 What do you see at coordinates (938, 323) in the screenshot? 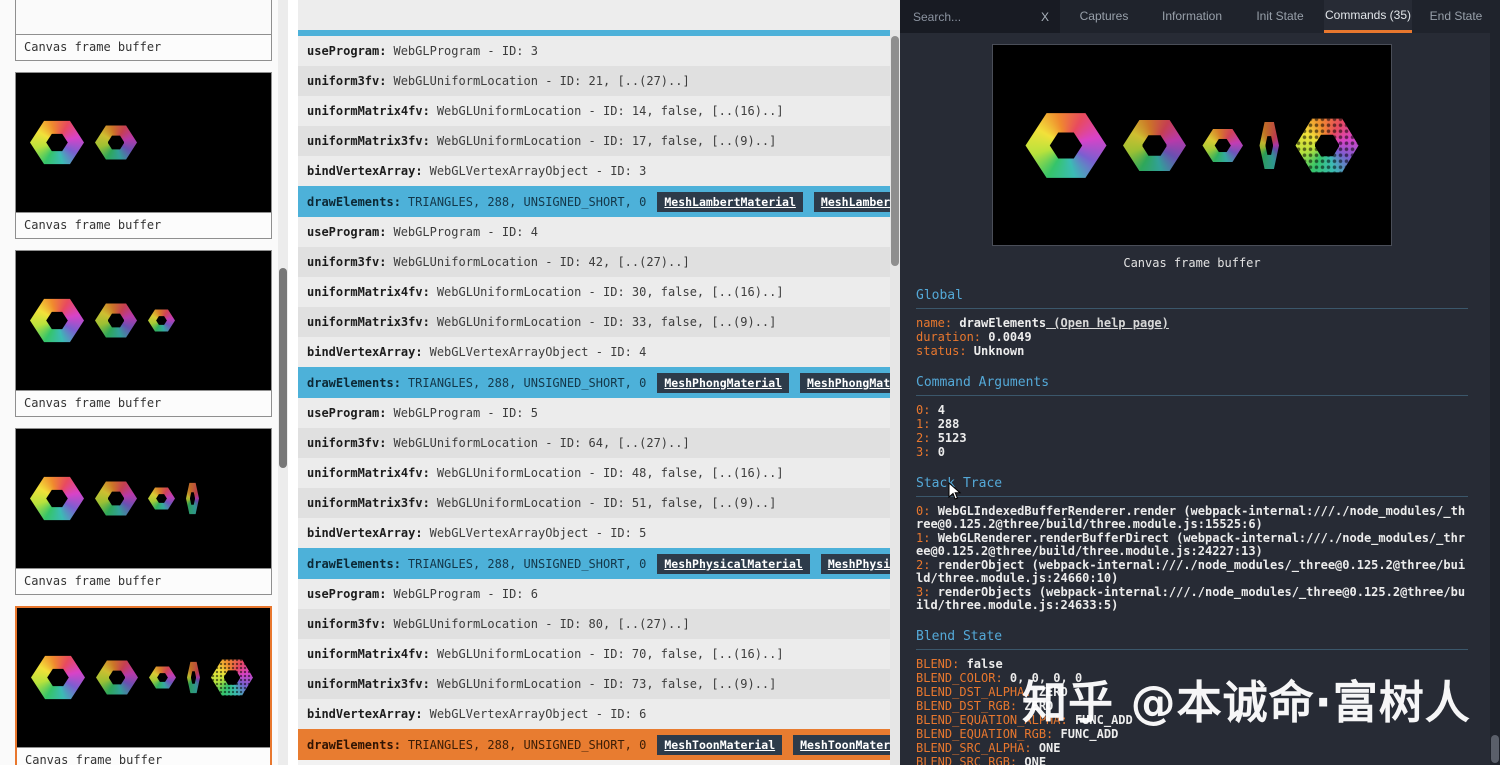
I see `entry-key: name:` at bounding box center [938, 323].